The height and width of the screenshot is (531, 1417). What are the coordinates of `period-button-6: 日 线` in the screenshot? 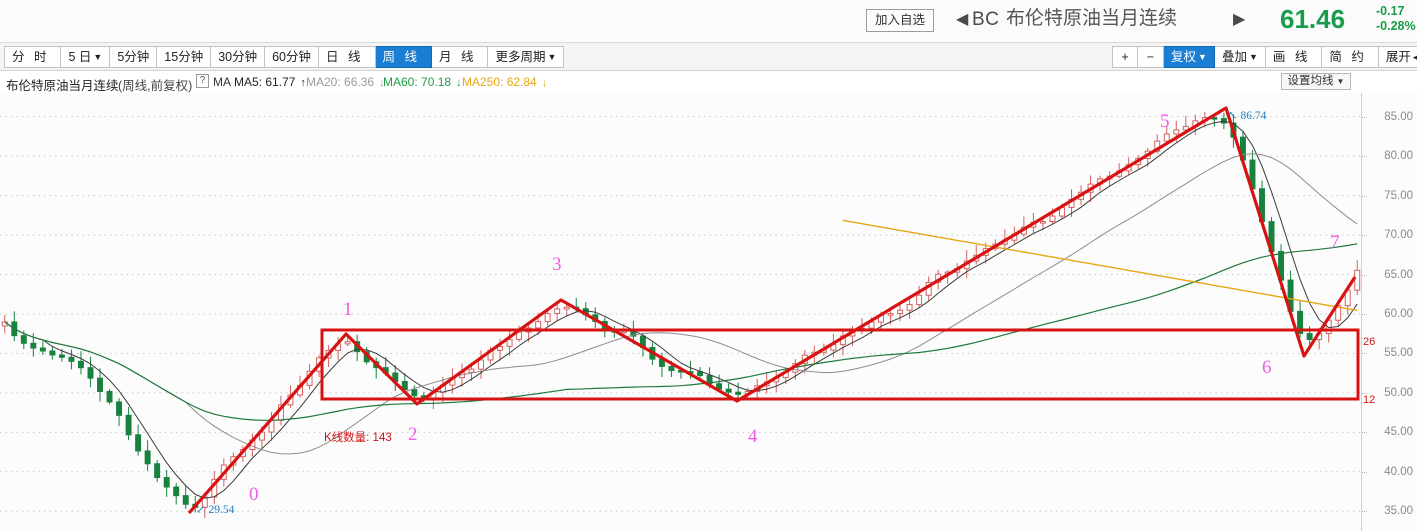 It's located at (347, 57).